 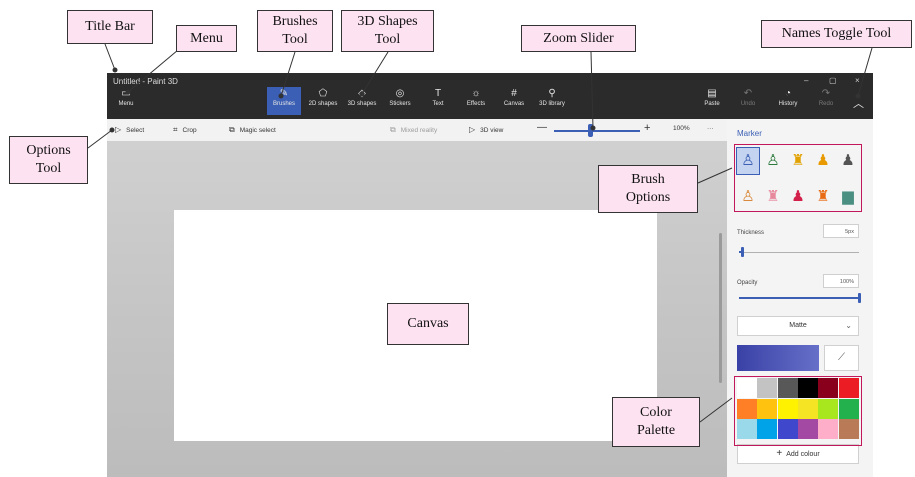 What do you see at coordinates (206, 38) in the screenshot?
I see `callout-menu: Menu` at bounding box center [206, 38].